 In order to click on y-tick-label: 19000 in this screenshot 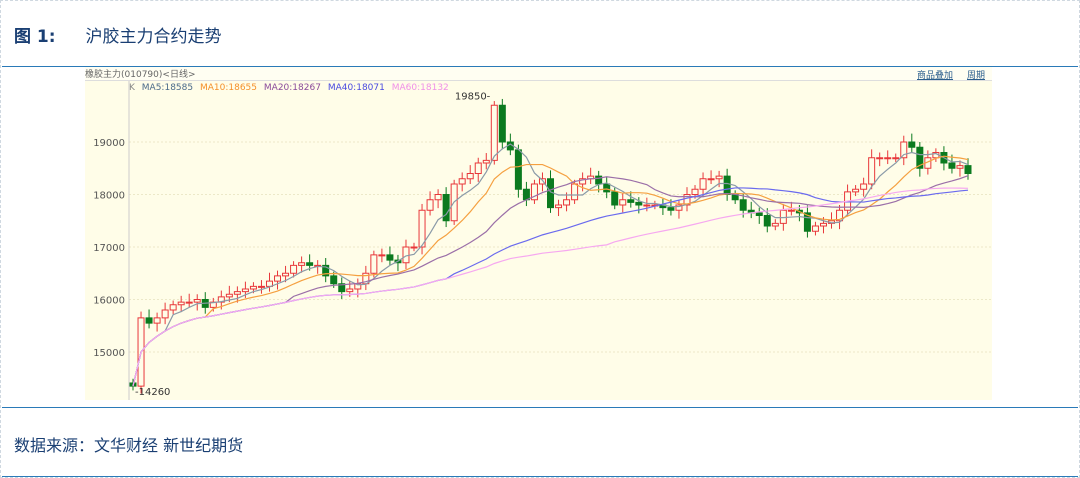, I will do `click(109, 143)`.